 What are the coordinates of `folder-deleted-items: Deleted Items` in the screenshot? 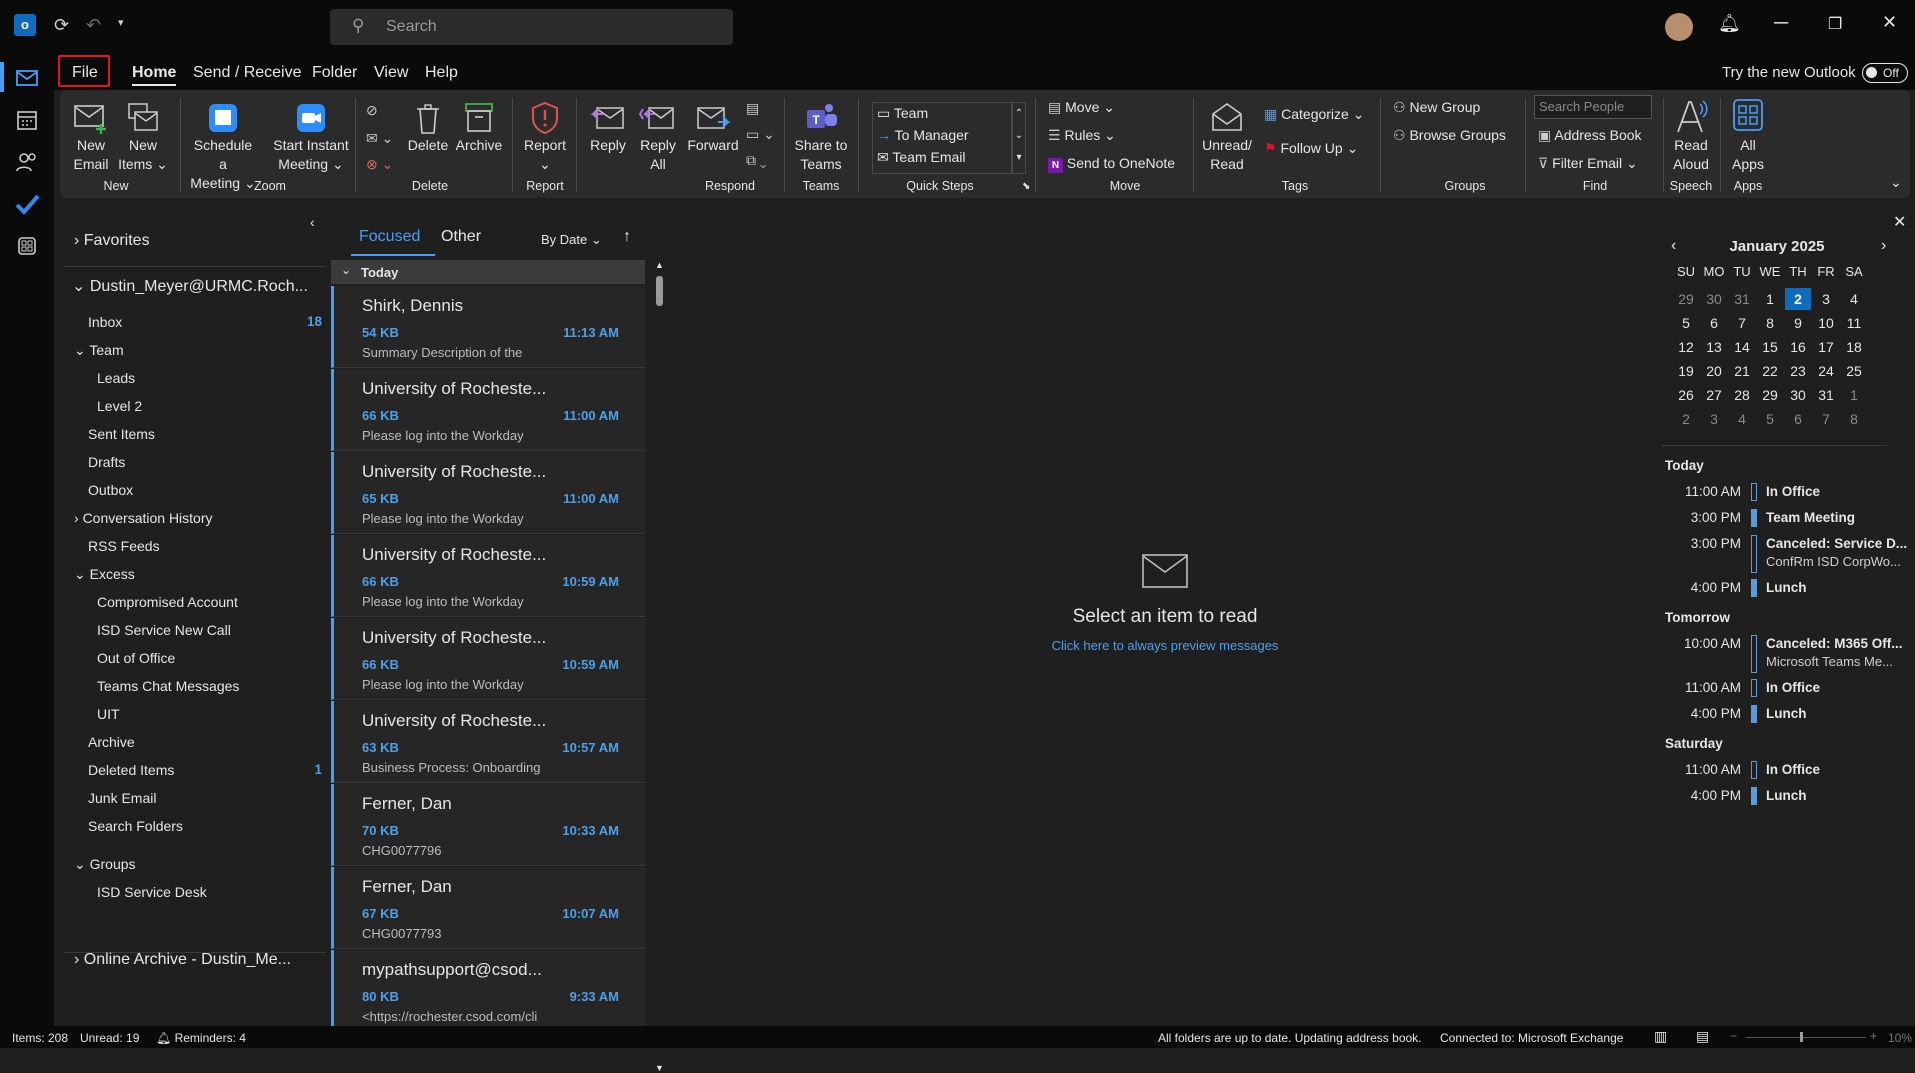 It's located at (131, 770).